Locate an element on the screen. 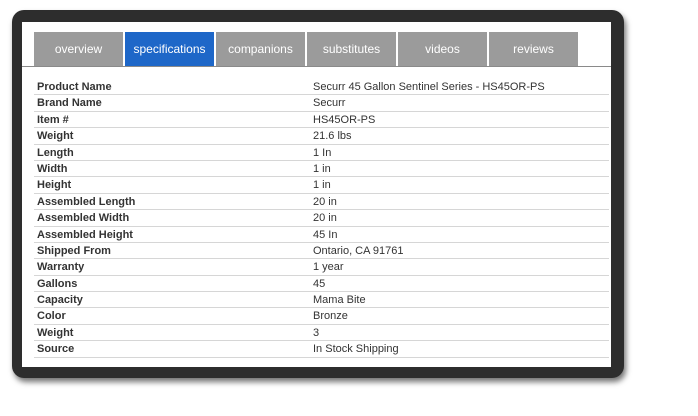 This screenshot has height=416, width=698. spec-value: Securr is located at coordinates (329, 103).